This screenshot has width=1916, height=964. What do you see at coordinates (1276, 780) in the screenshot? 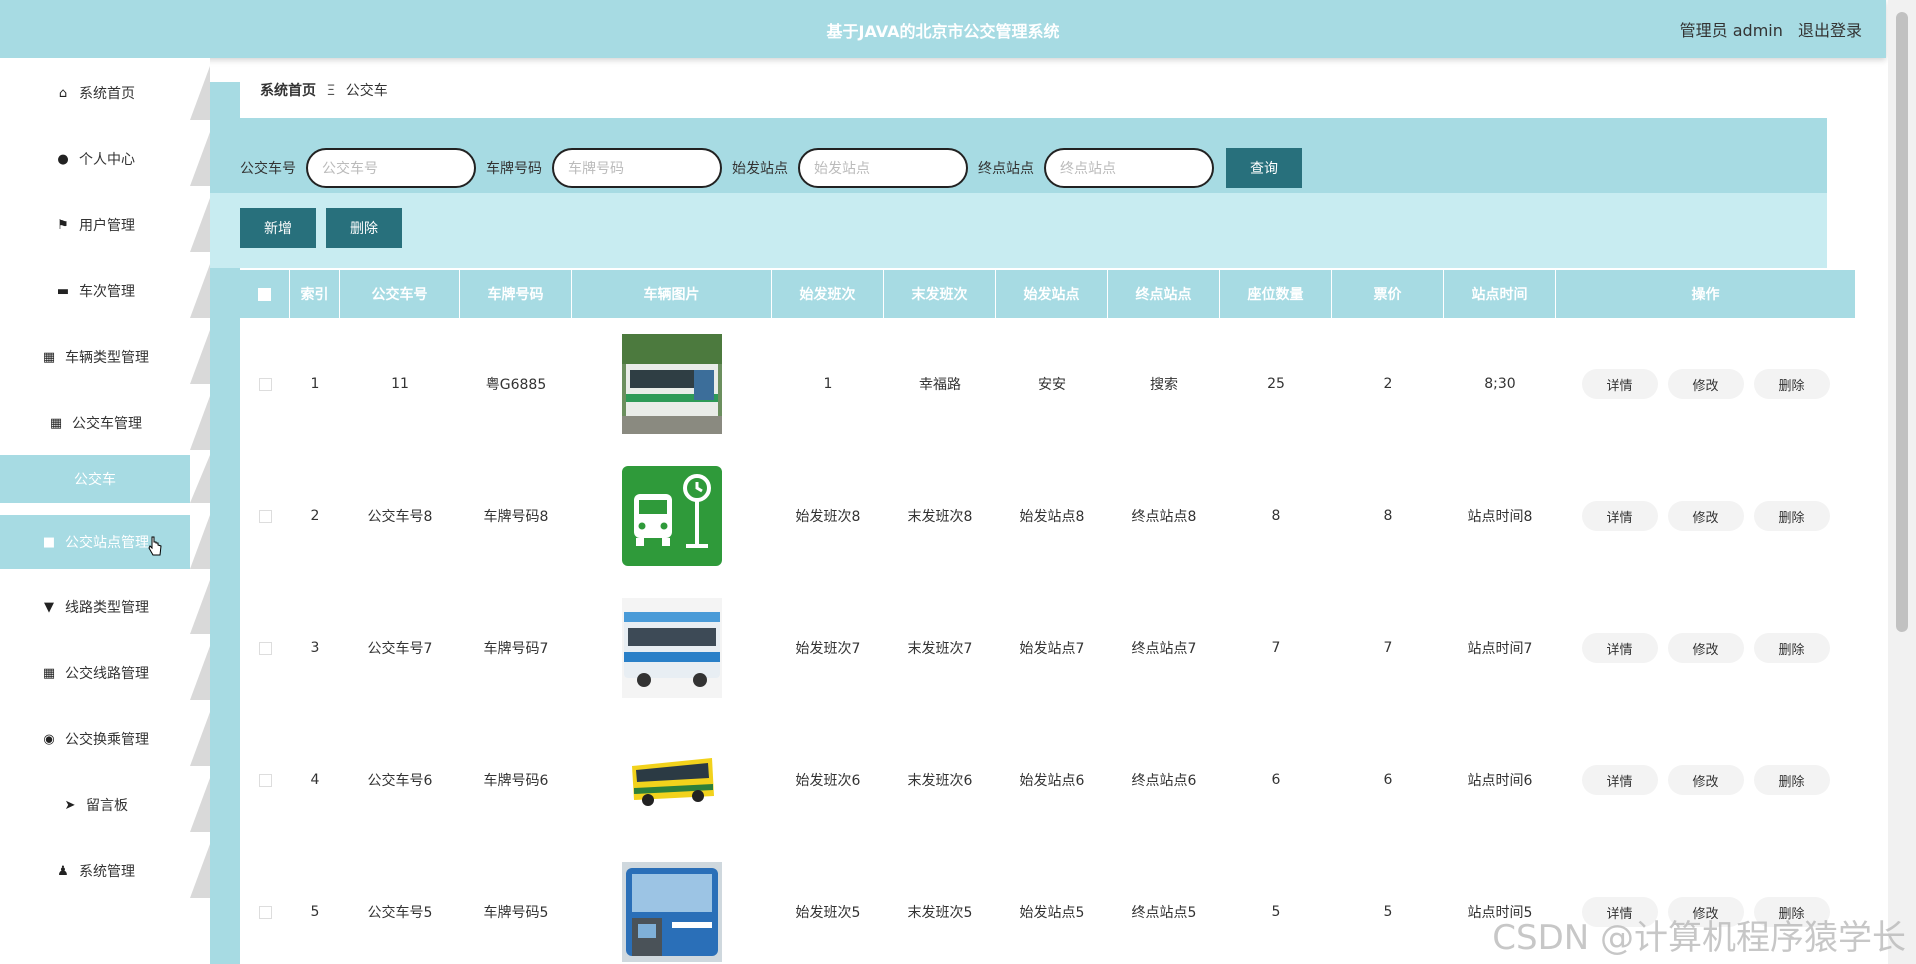
I see `cell-seats: 6` at bounding box center [1276, 780].